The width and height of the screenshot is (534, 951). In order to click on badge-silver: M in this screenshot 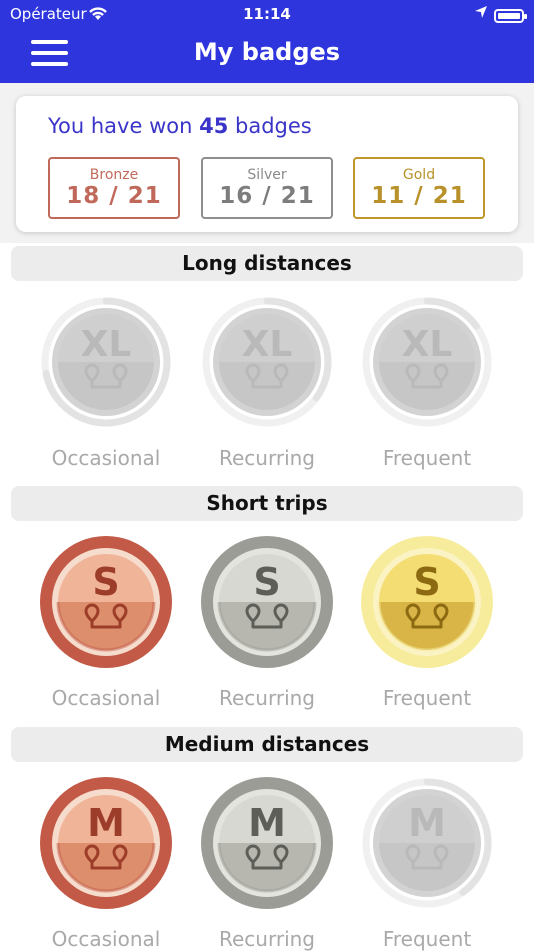, I will do `click(267, 843)`.